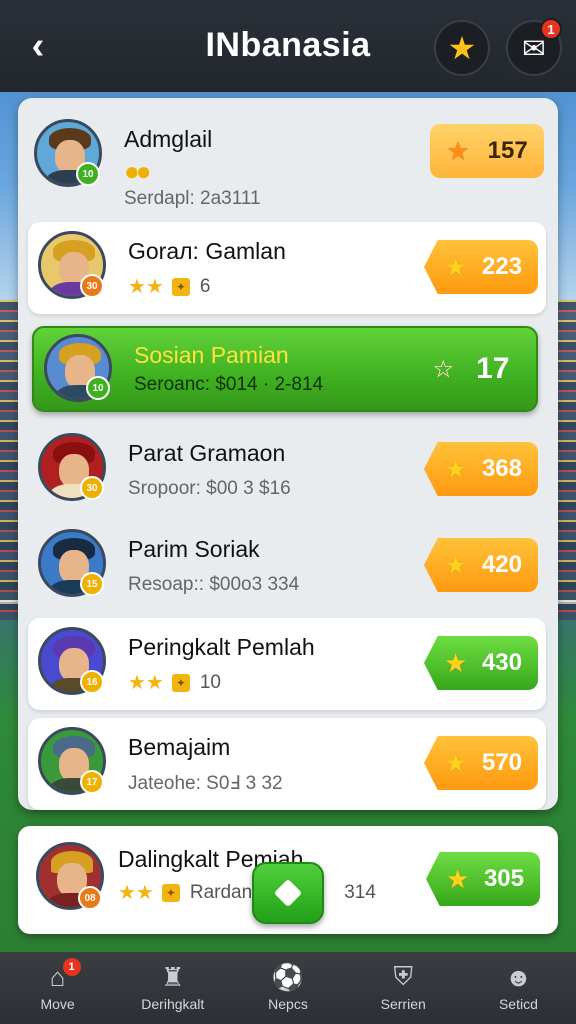 The height and width of the screenshot is (1024, 576). Describe the element at coordinates (61, 975) in the screenshot. I see `home-icon: ⌂ 1` at that location.